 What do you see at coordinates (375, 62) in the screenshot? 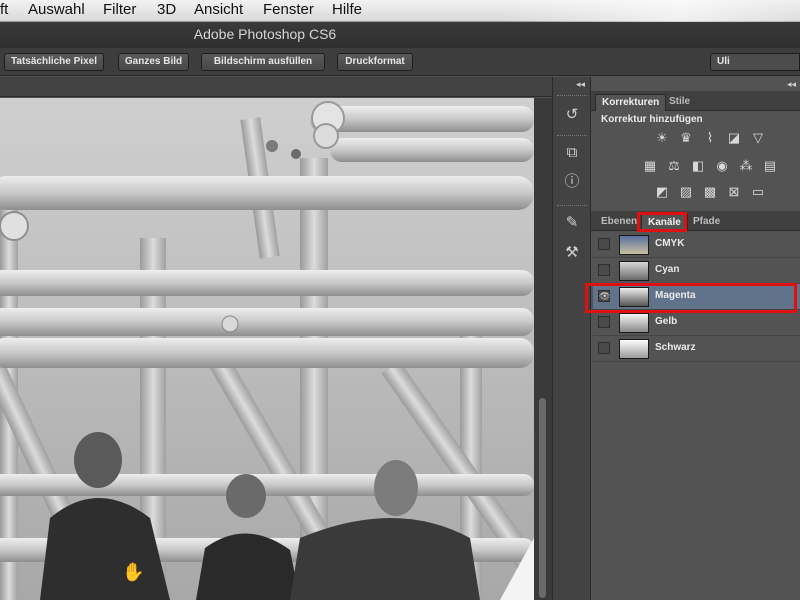
I see `print-size-button: Druckformat` at bounding box center [375, 62].